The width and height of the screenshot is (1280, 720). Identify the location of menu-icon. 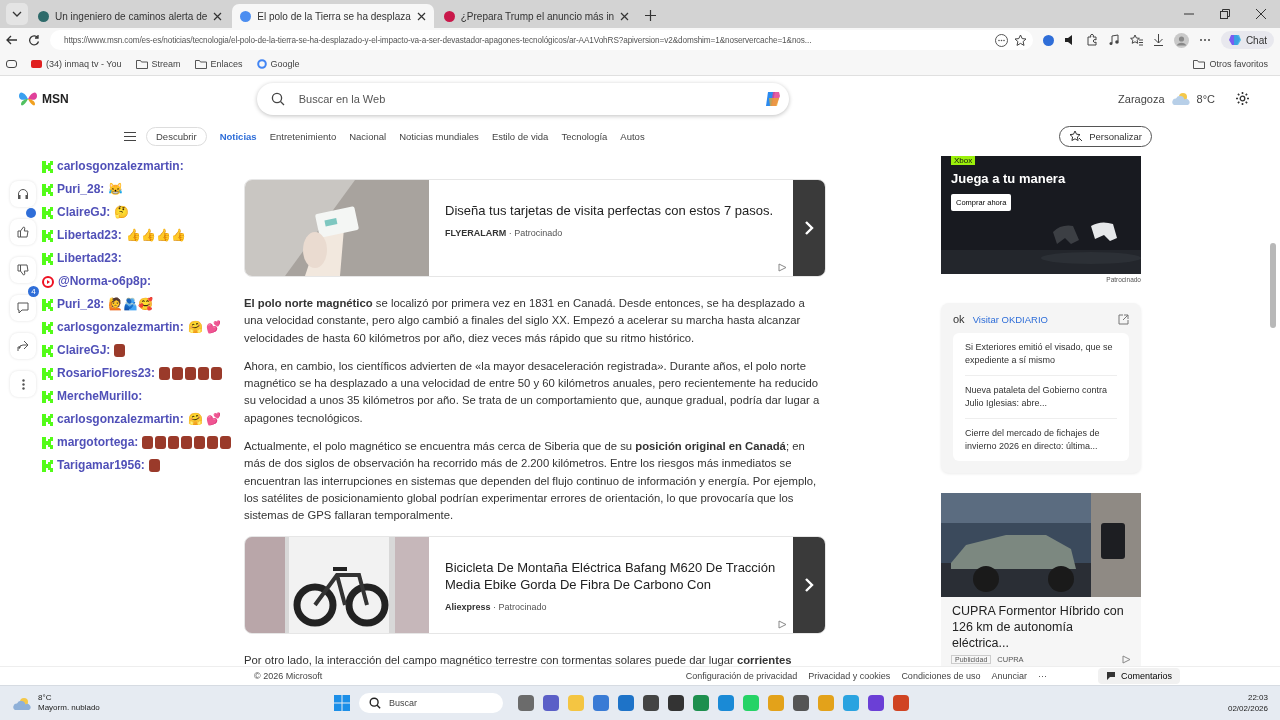
(130, 136).